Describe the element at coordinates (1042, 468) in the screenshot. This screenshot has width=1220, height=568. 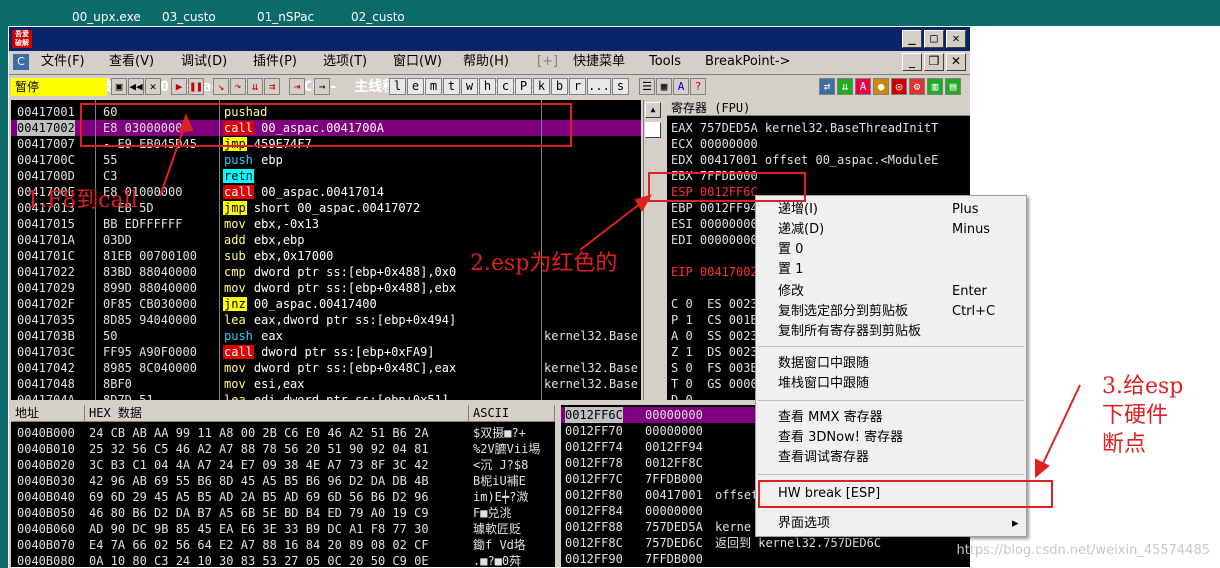
I see `arrow-3-head` at that location.